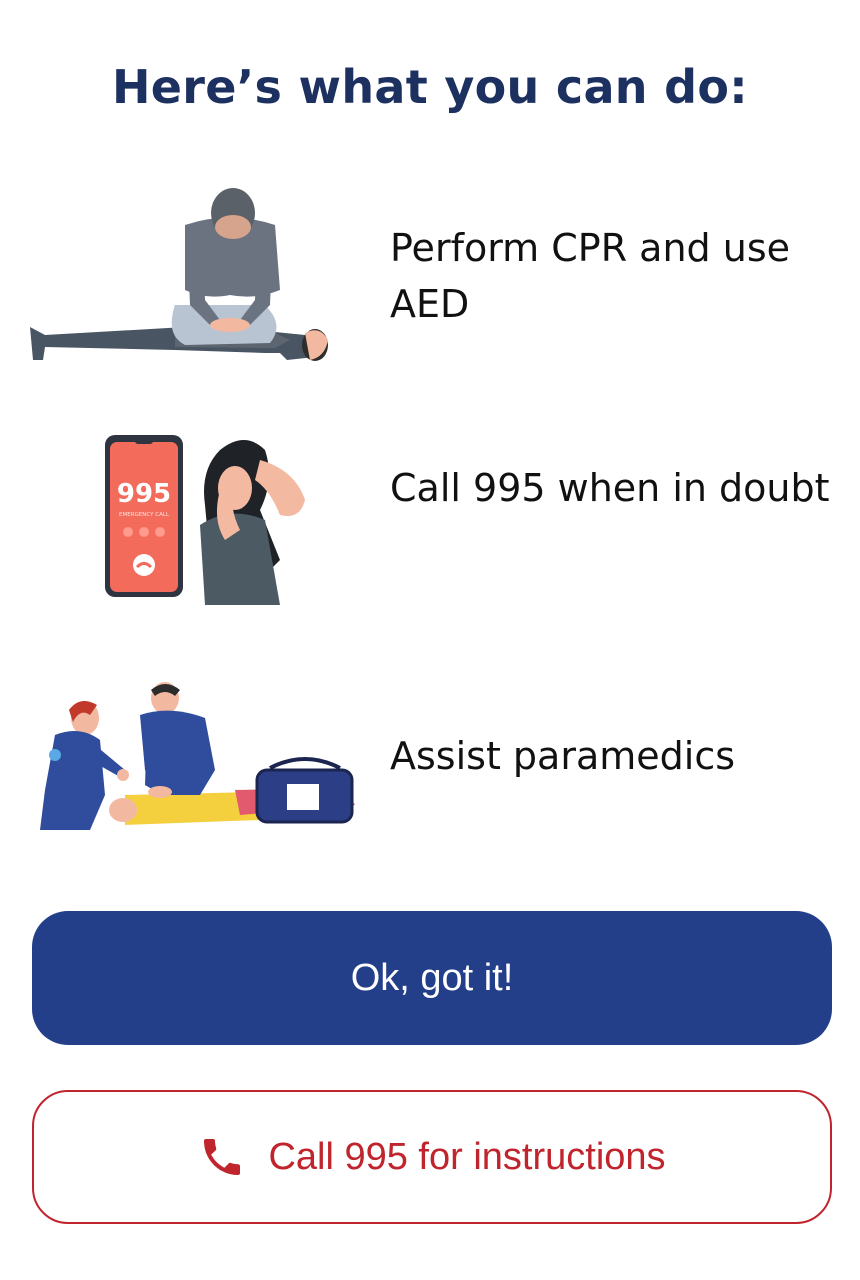  I want to click on ok-got-it-label: Ok, got it!, so click(432, 977).